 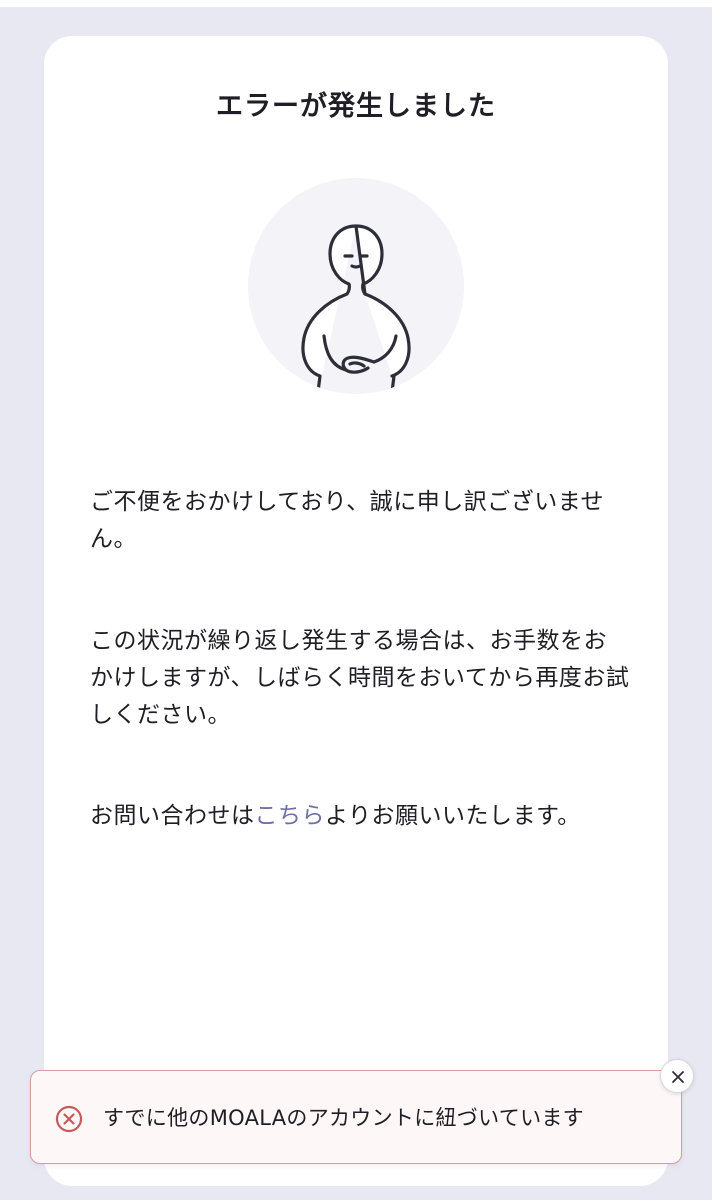 I want to click on contact-text-before: お問い合わせは, so click(x=172, y=816).